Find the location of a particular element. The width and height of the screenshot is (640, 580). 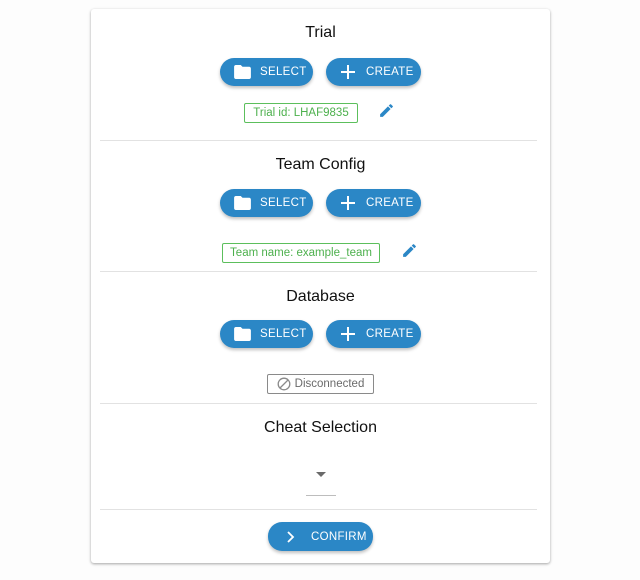

team-config-create-button: CREATE is located at coordinates (373, 203).